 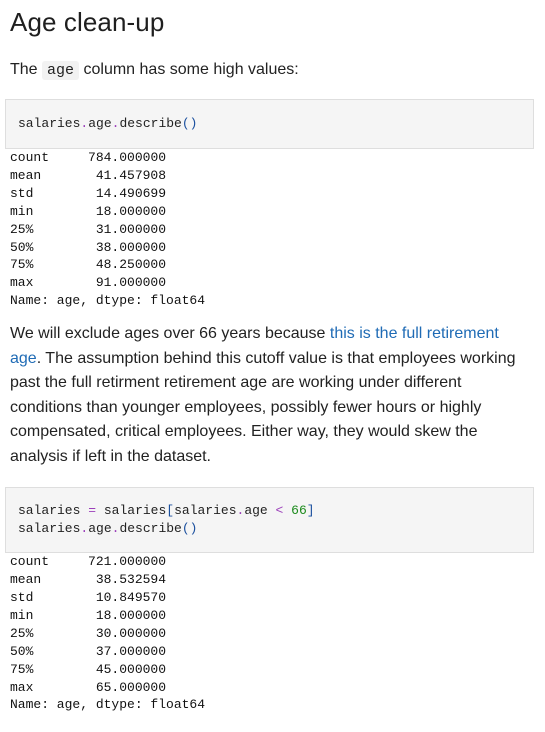 I want to click on inline-code-age: age, so click(x=61, y=70).